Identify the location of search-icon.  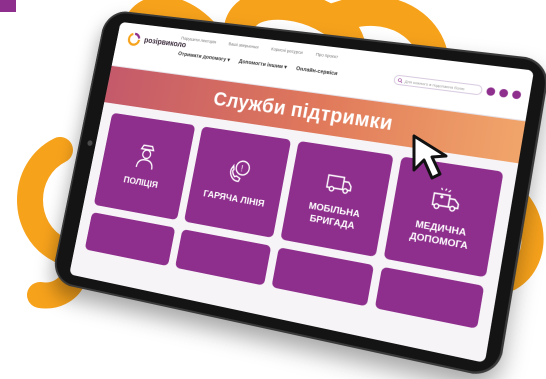
(400, 80).